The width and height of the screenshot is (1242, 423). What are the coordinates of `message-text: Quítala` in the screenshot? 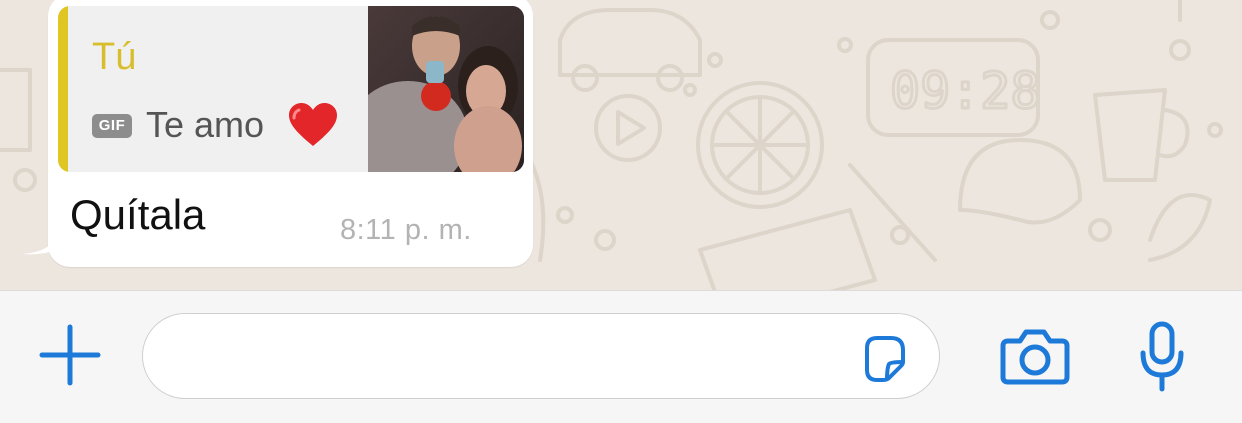 It's located at (138, 214).